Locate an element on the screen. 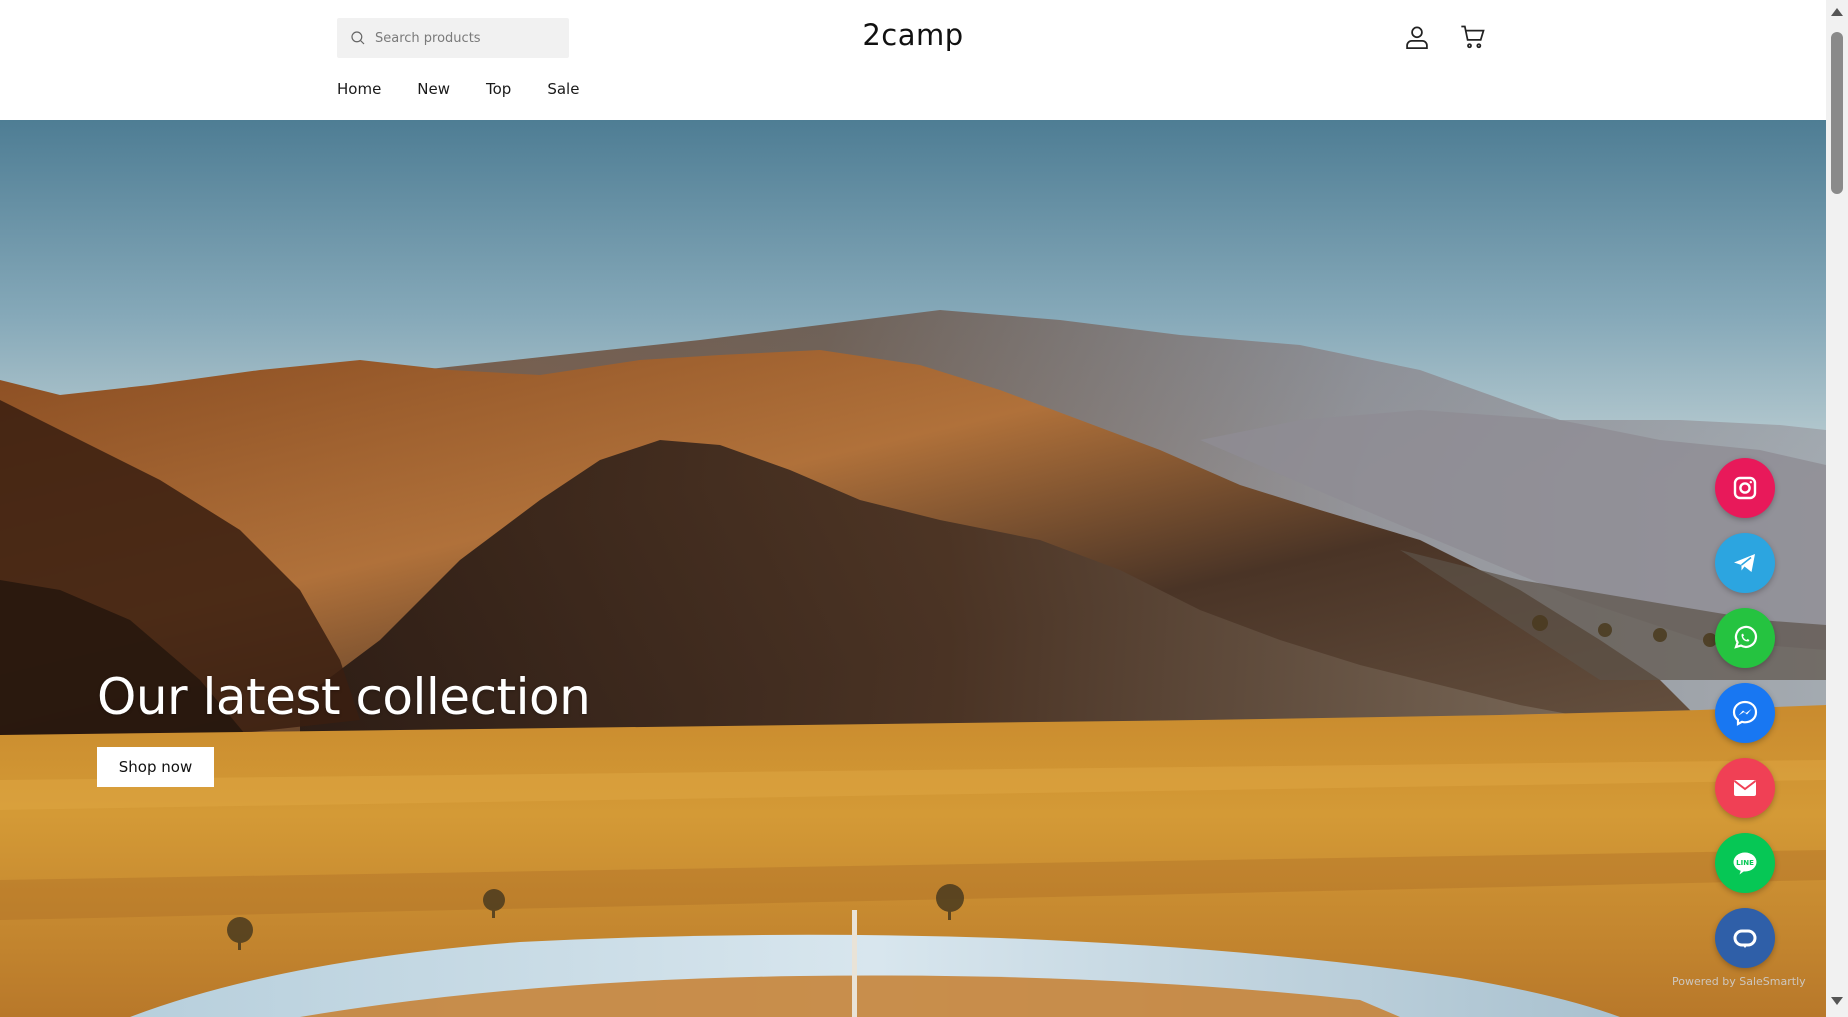 This screenshot has width=1848, height=1017. scroll-up-arrow-icon is located at coordinates (1837, 12).